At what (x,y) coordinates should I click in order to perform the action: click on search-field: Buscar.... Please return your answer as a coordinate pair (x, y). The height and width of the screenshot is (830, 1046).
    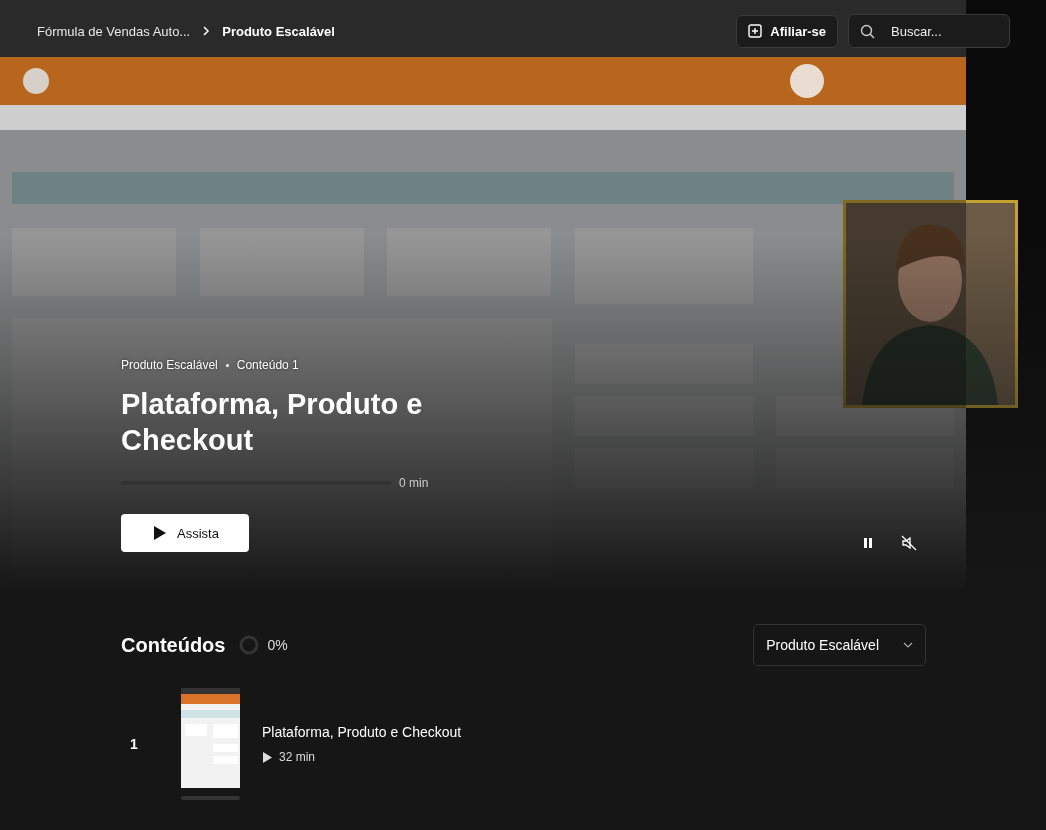
    Looking at the image, I should click on (929, 31).